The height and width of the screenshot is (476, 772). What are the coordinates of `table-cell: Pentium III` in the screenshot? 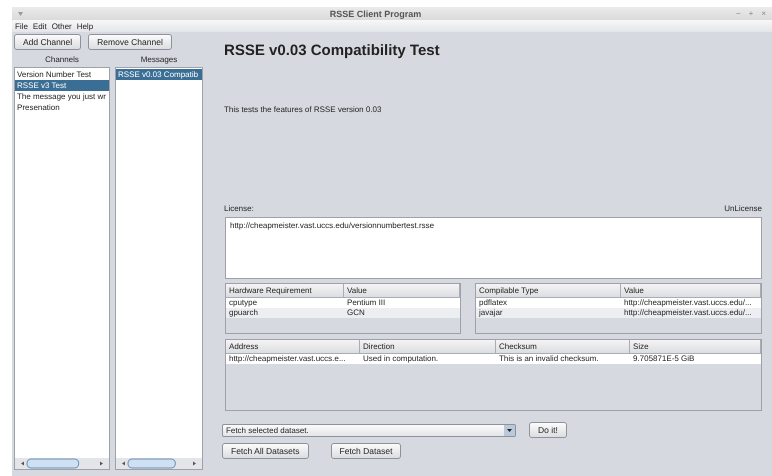 It's located at (402, 303).